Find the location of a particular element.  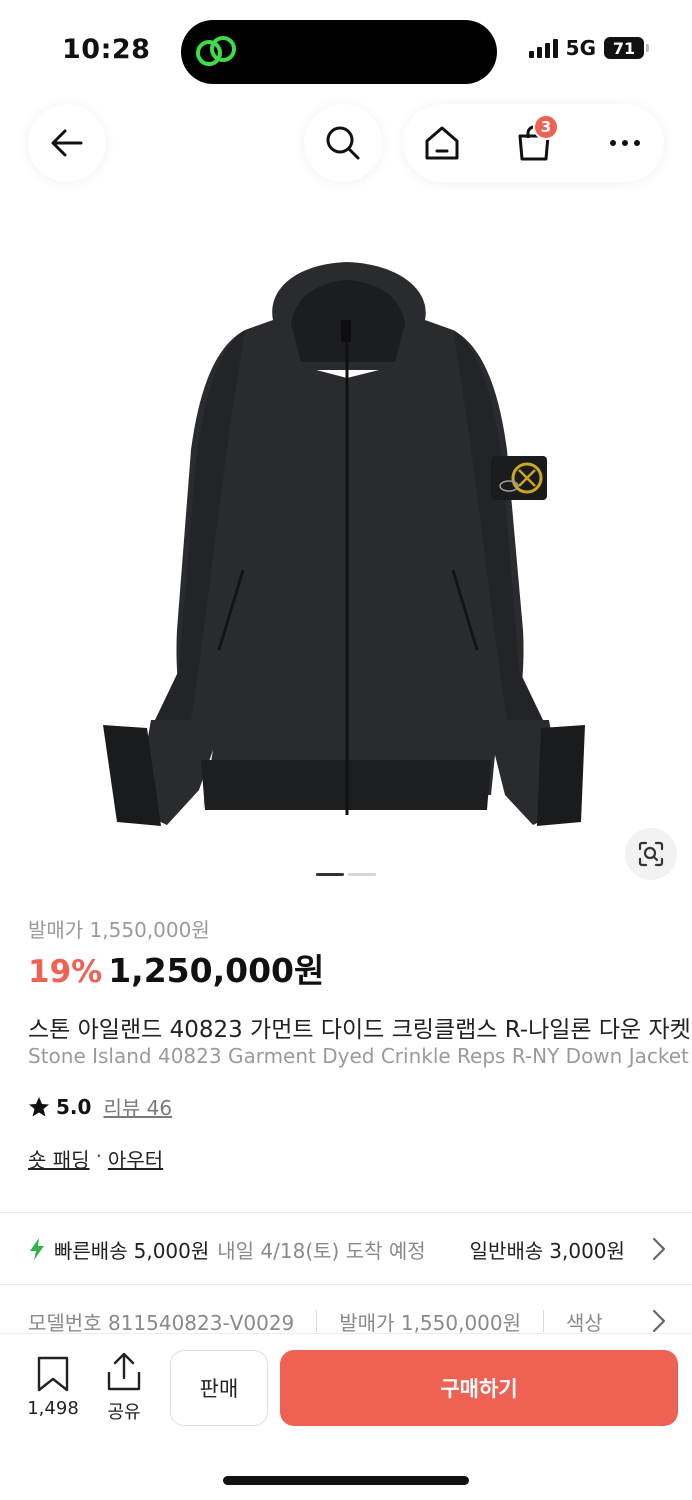

bookmark-icon is located at coordinates (53, 1374).